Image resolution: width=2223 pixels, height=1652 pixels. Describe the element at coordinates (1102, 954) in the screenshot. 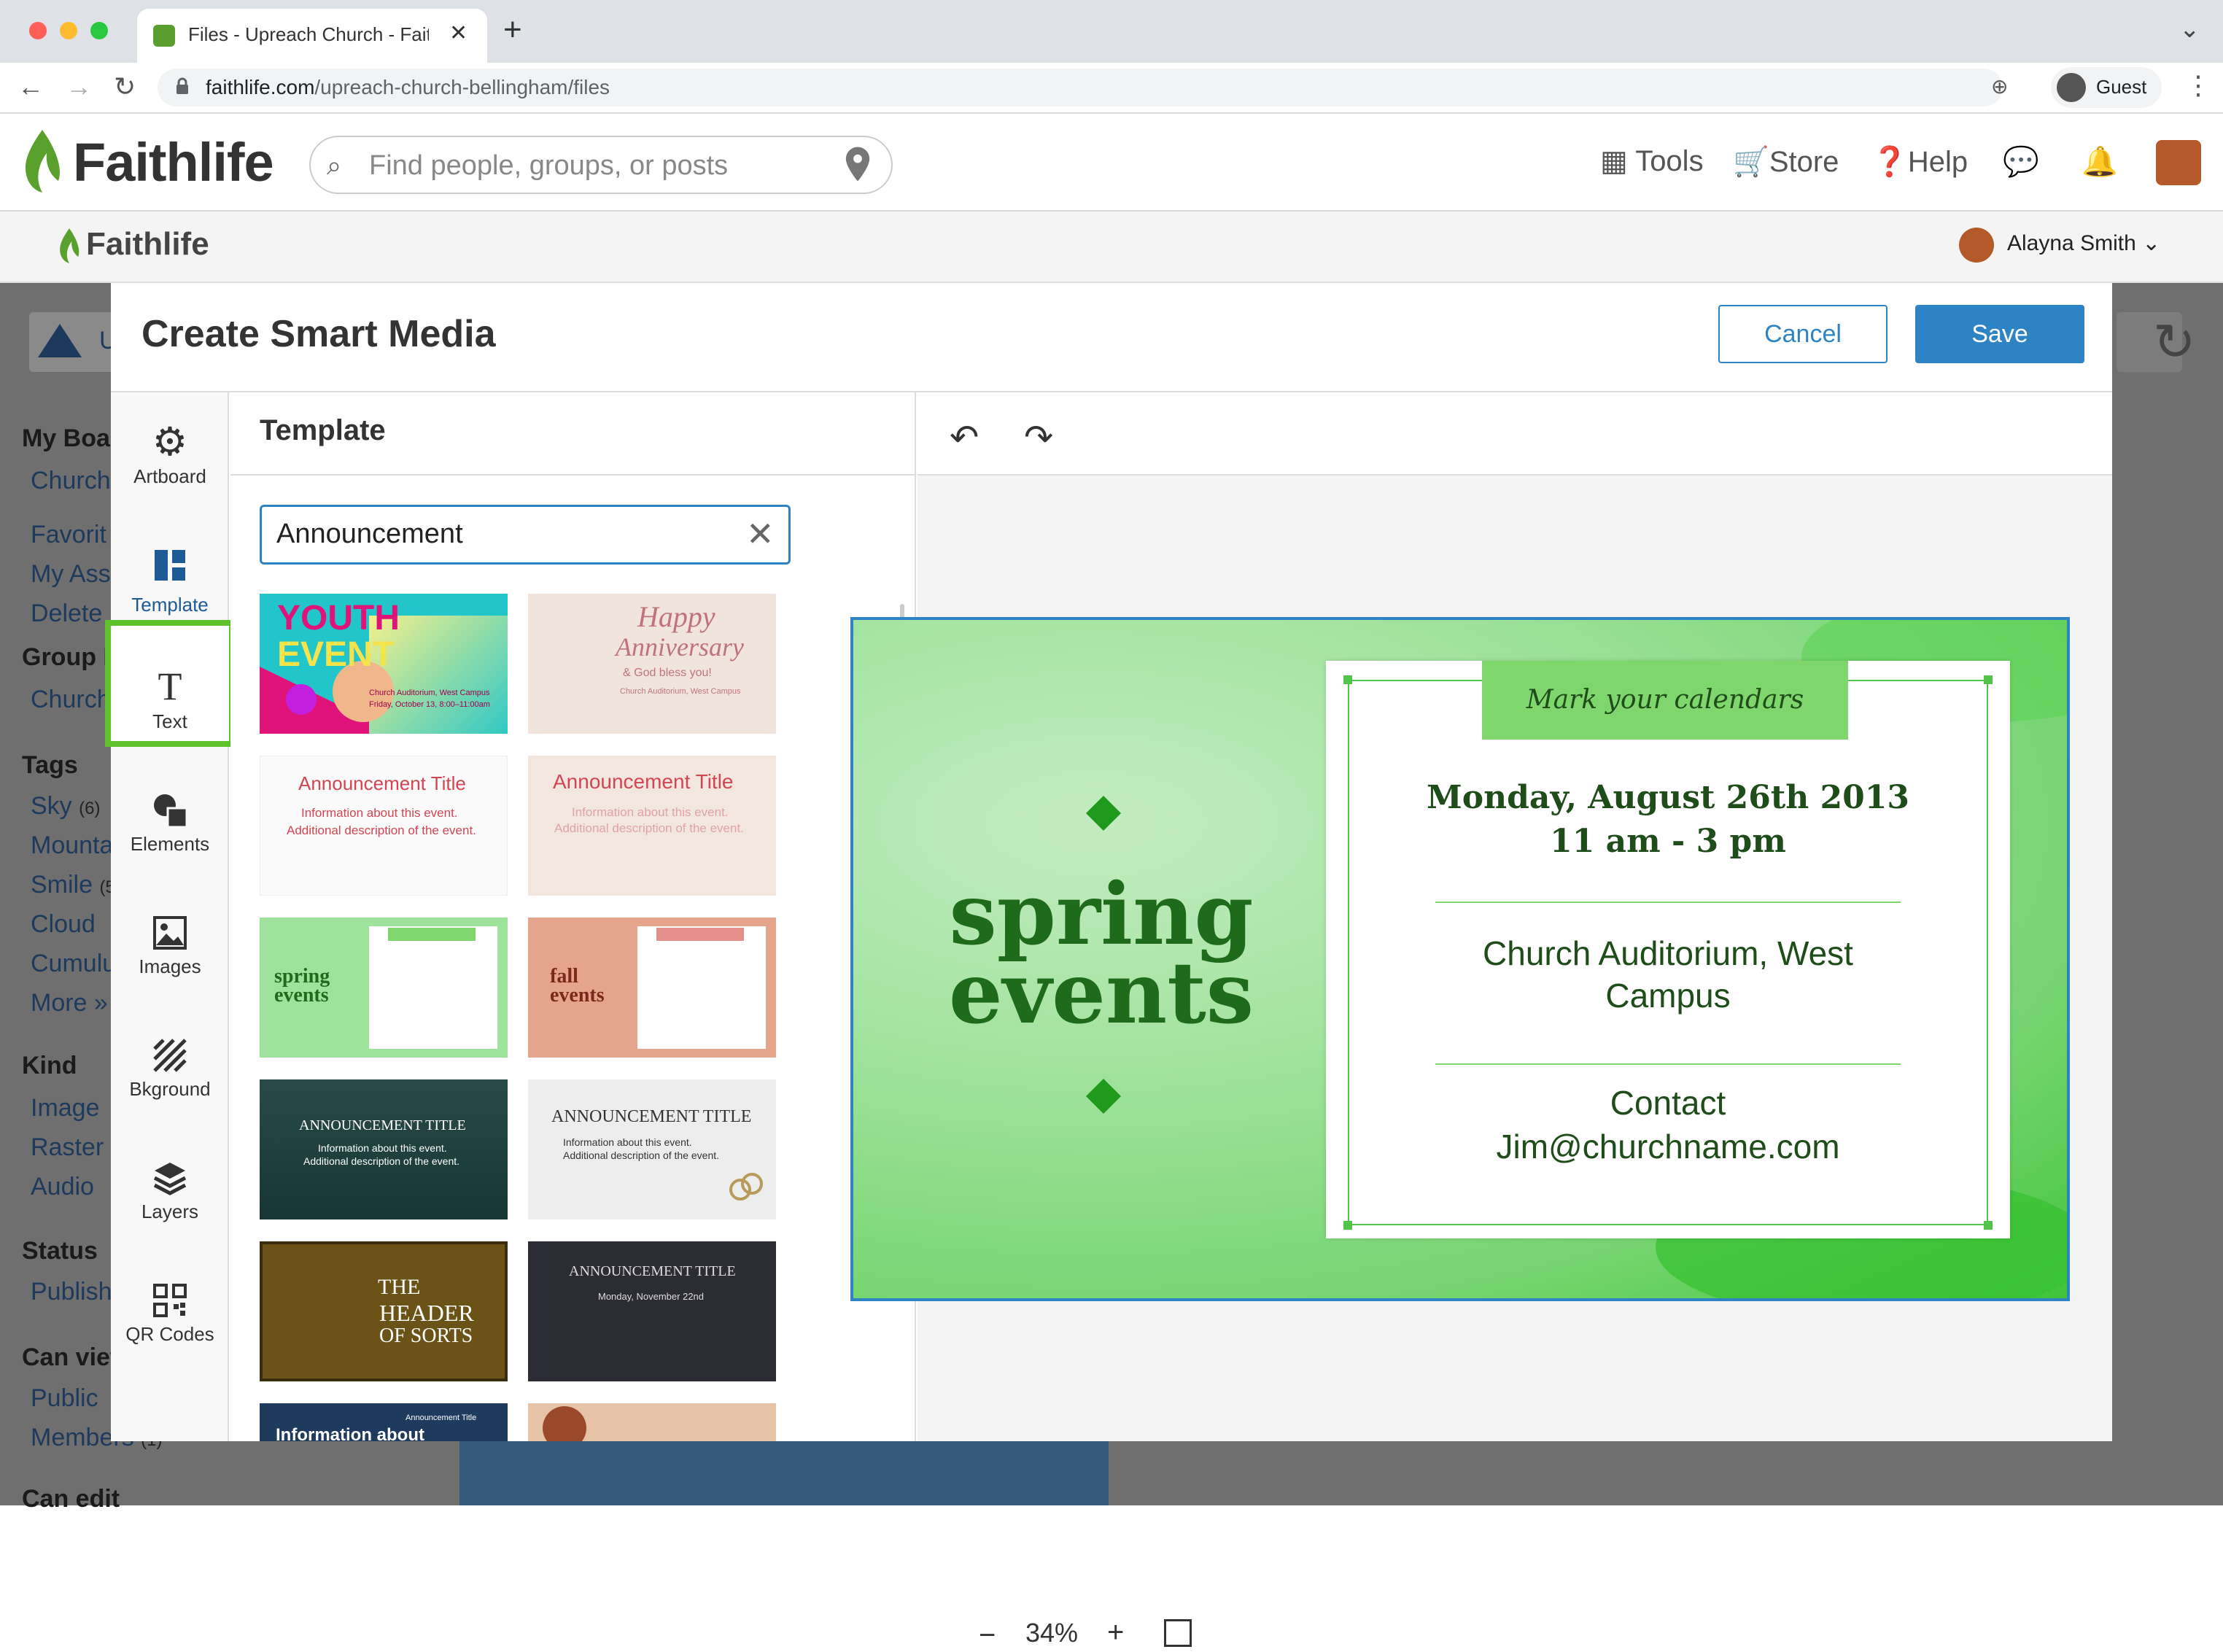

I see `artboard-headline: spring events` at that location.